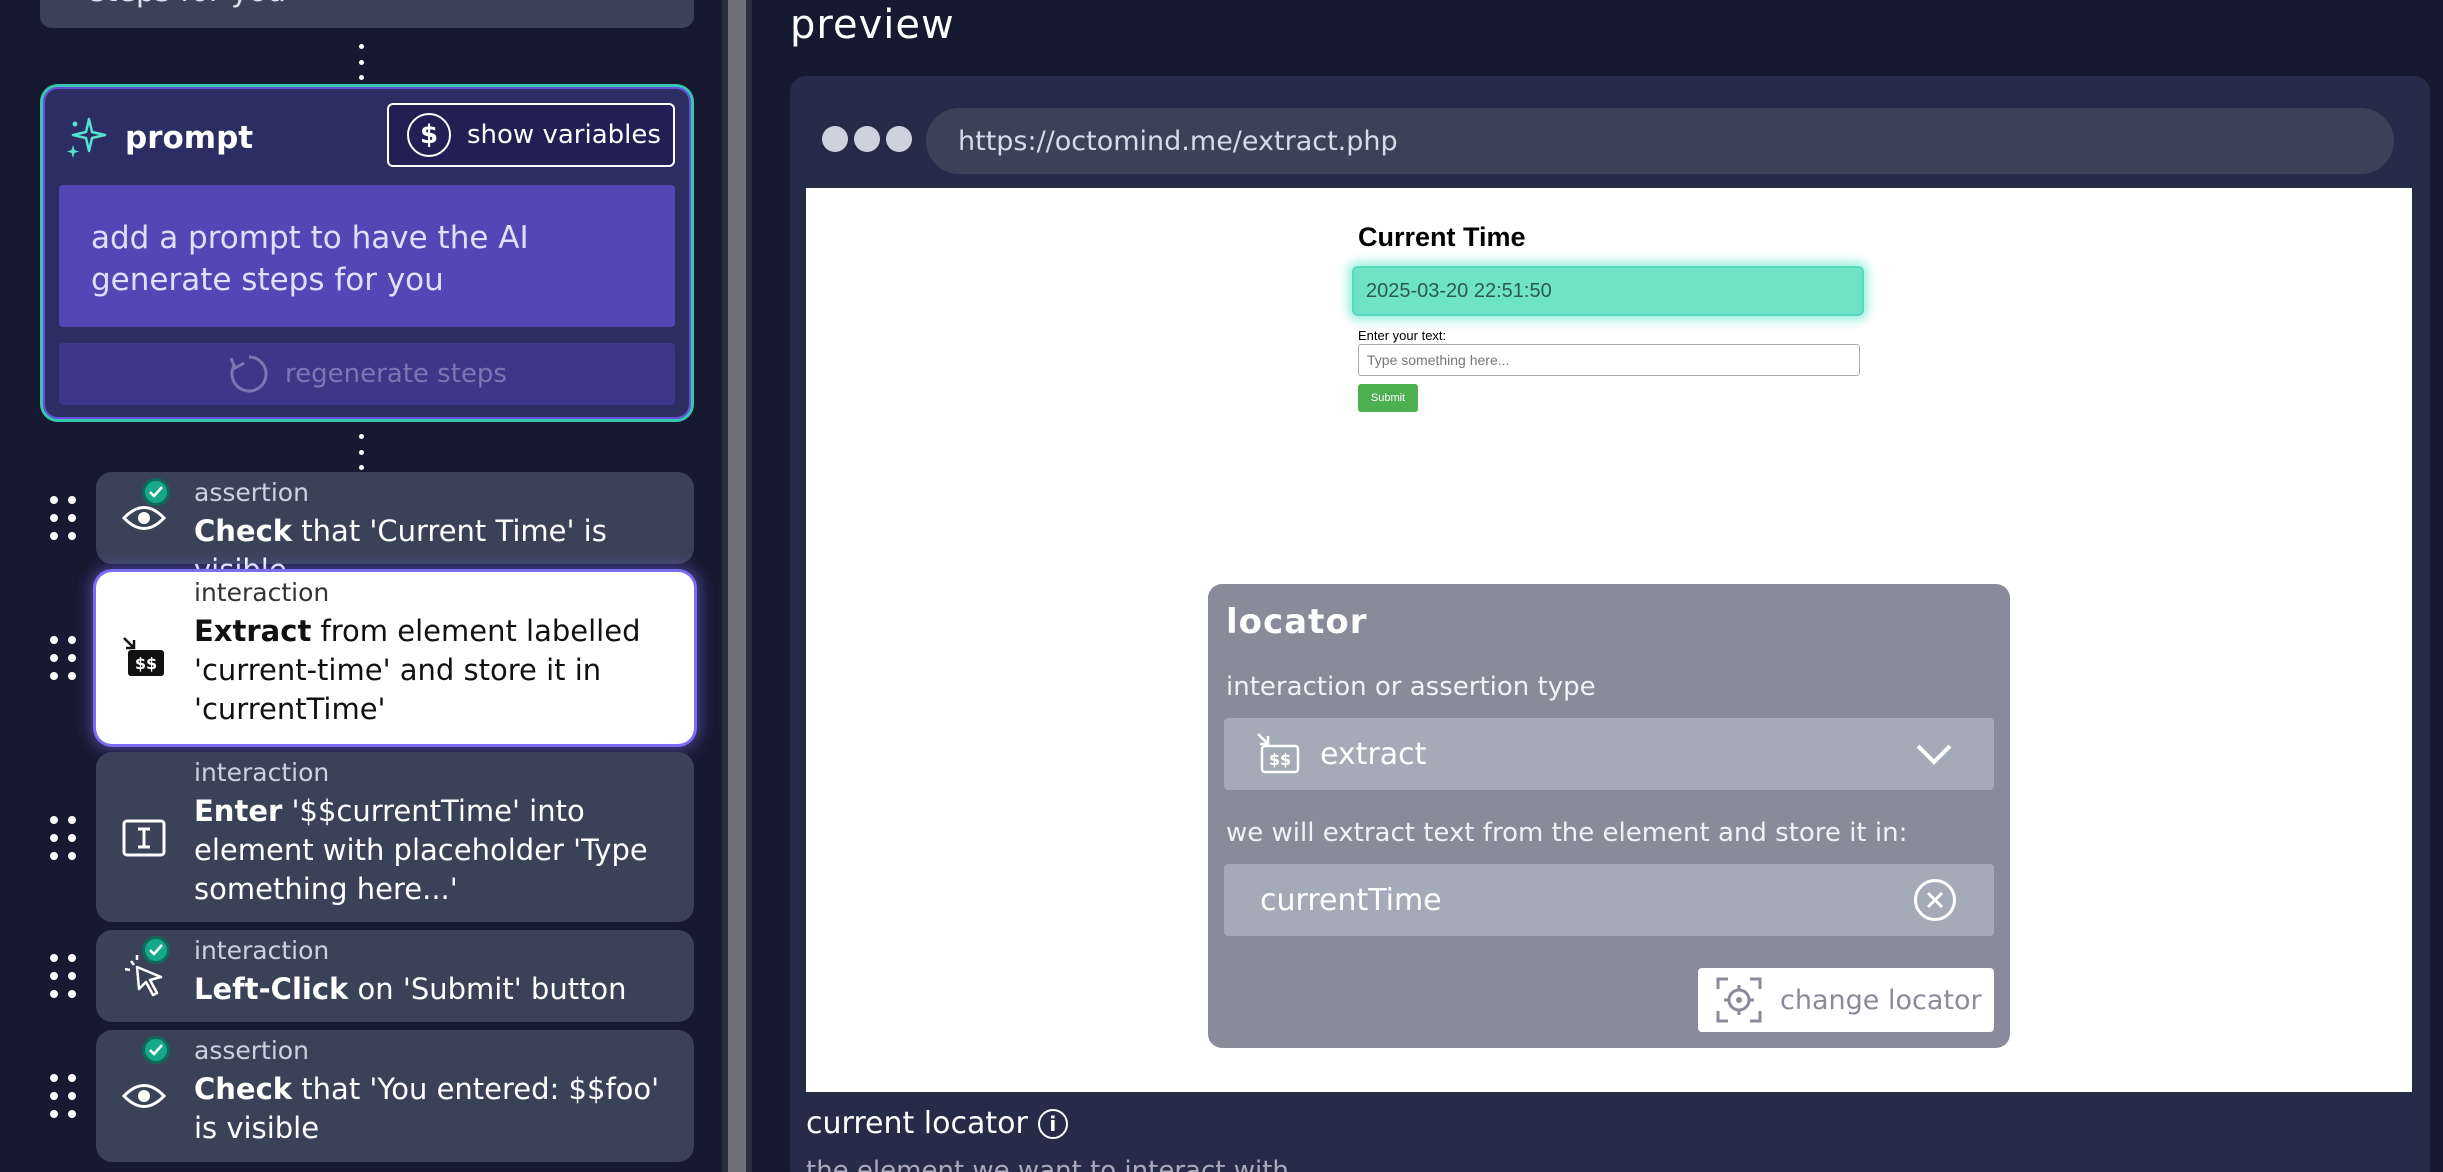 The height and width of the screenshot is (1172, 2443). What do you see at coordinates (937, 1123) in the screenshot?
I see `current-locator-heading: current locator i` at bounding box center [937, 1123].